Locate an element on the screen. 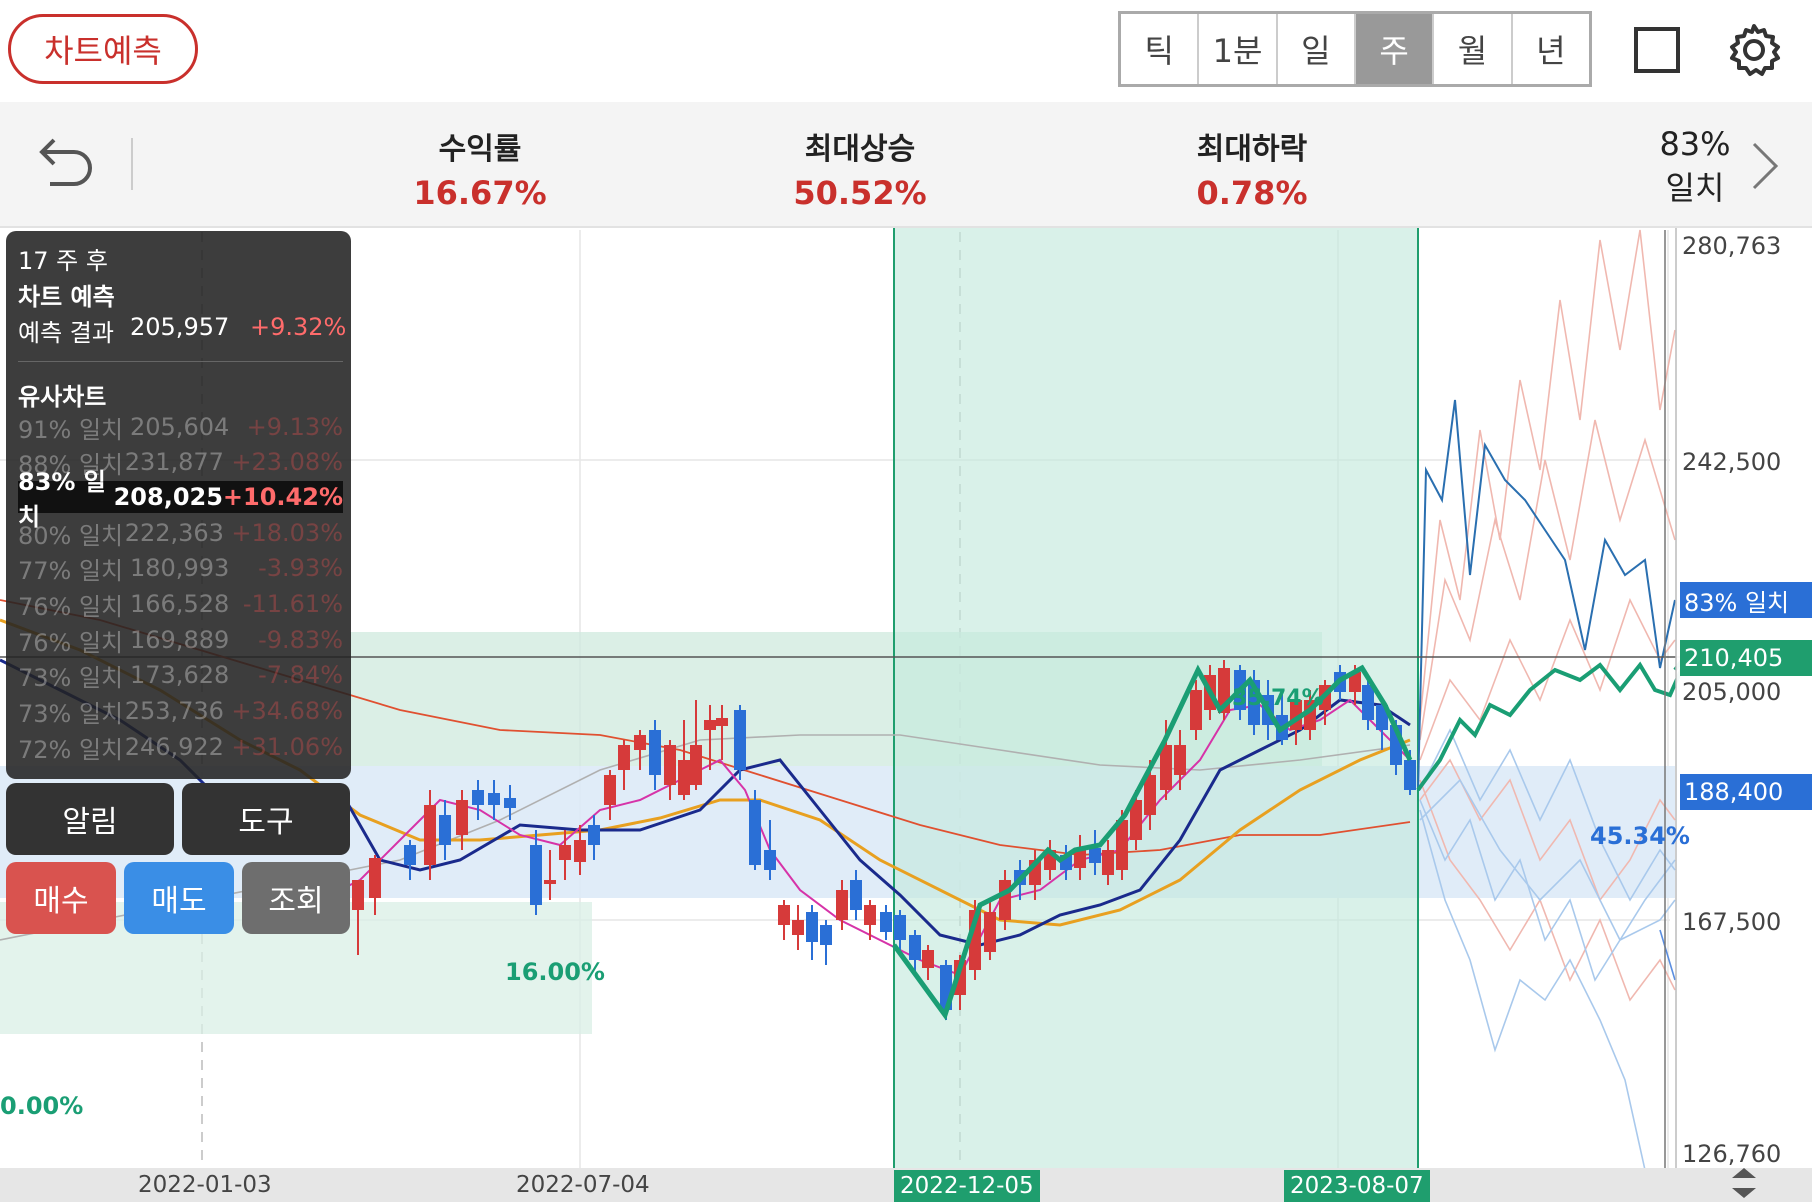  annotation-0: 0.00% is located at coordinates (42, 1106).